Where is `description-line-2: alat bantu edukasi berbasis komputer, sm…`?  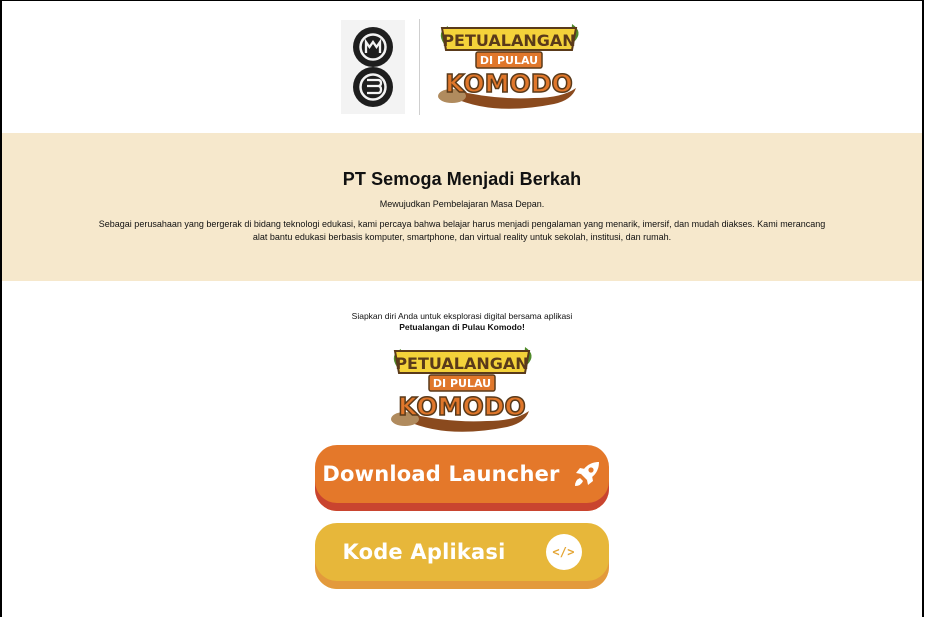
description-line-2: alat bantu edukasi berbasis komputer, sm… is located at coordinates (462, 236).